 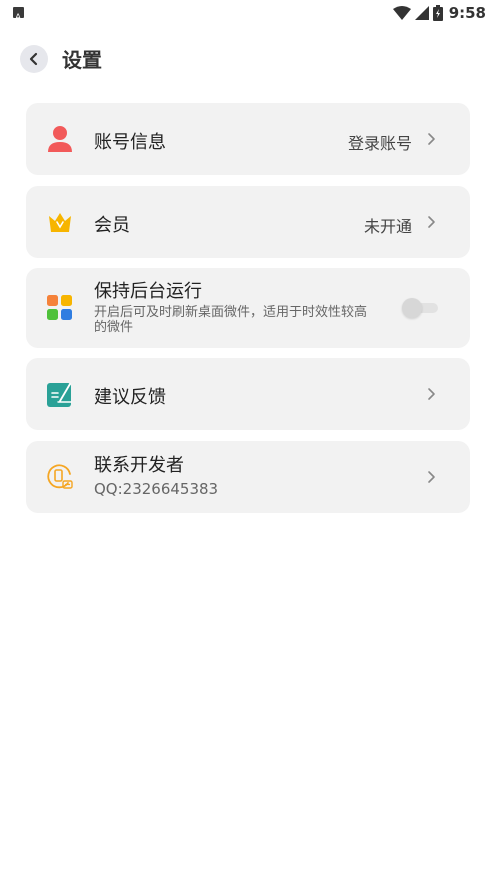 What do you see at coordinates (248, 222) in the screenshot?
I see `membership-row: 会员 未开通` at bounding box center [248, 222].